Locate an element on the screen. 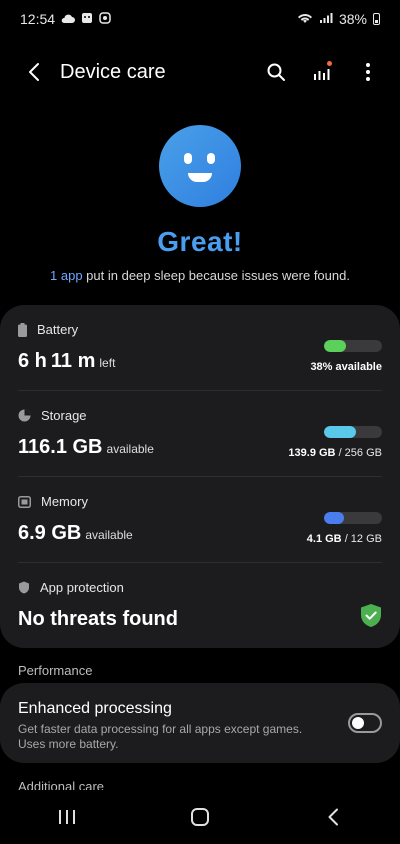  recent-apps-button is located at coordinates (67, 817).